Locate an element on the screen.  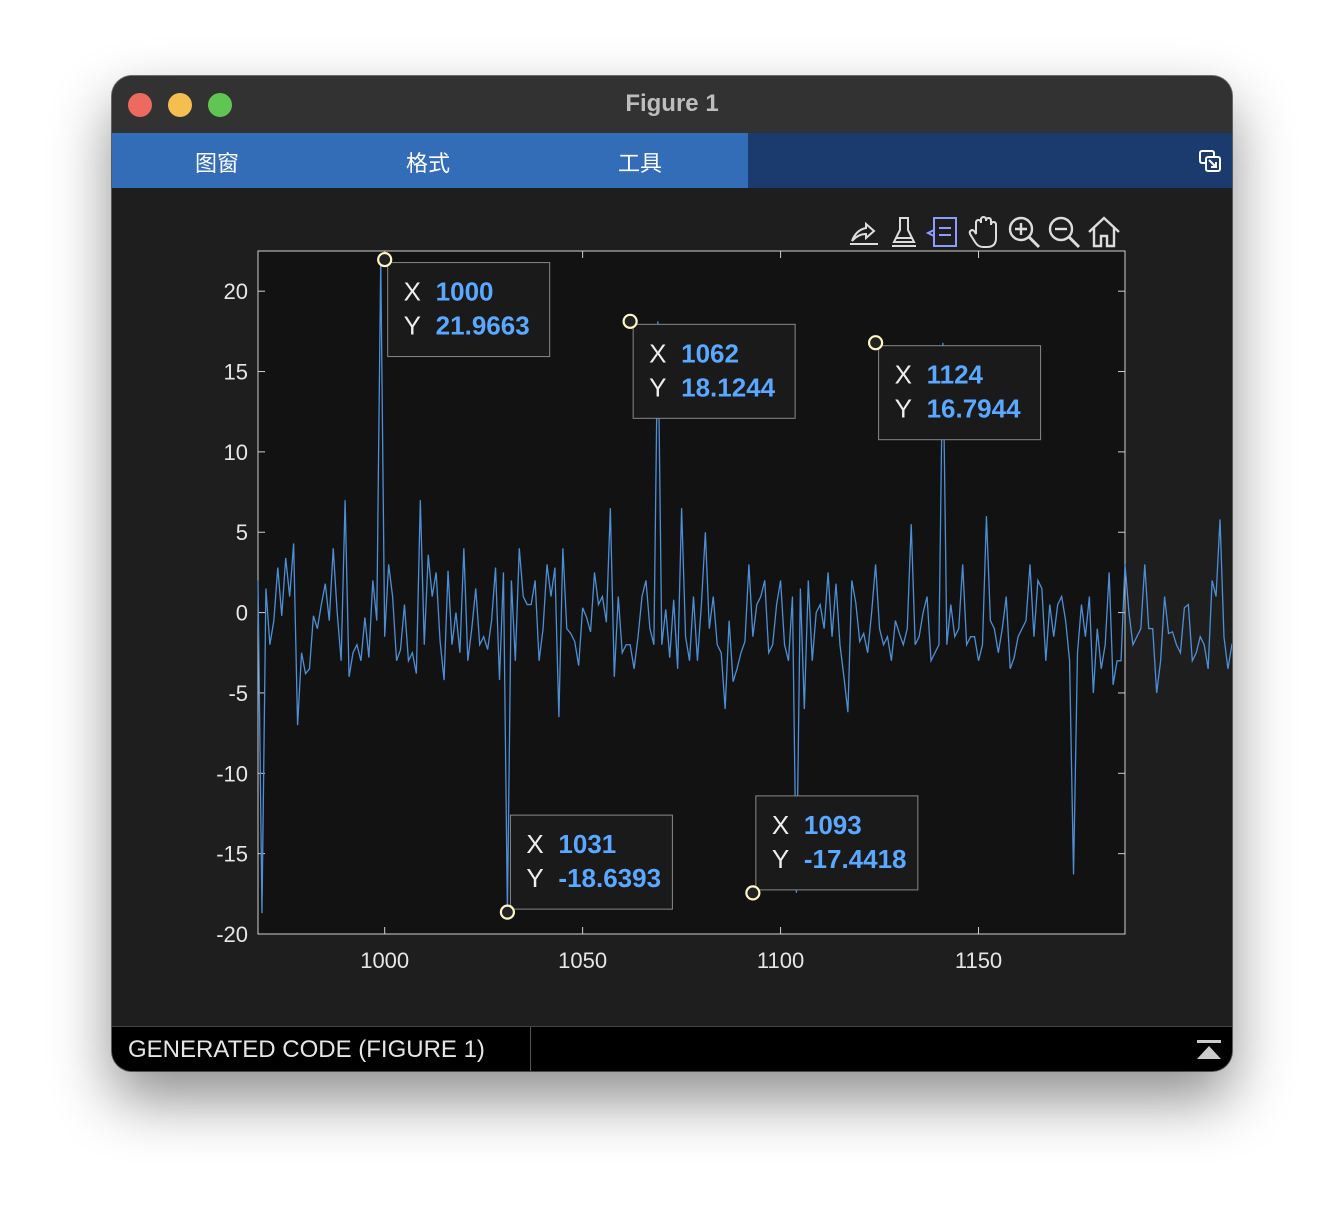
generated-code-label: GENERATED CODE (FIGURE 1) is located at coordinates (306, 1050).